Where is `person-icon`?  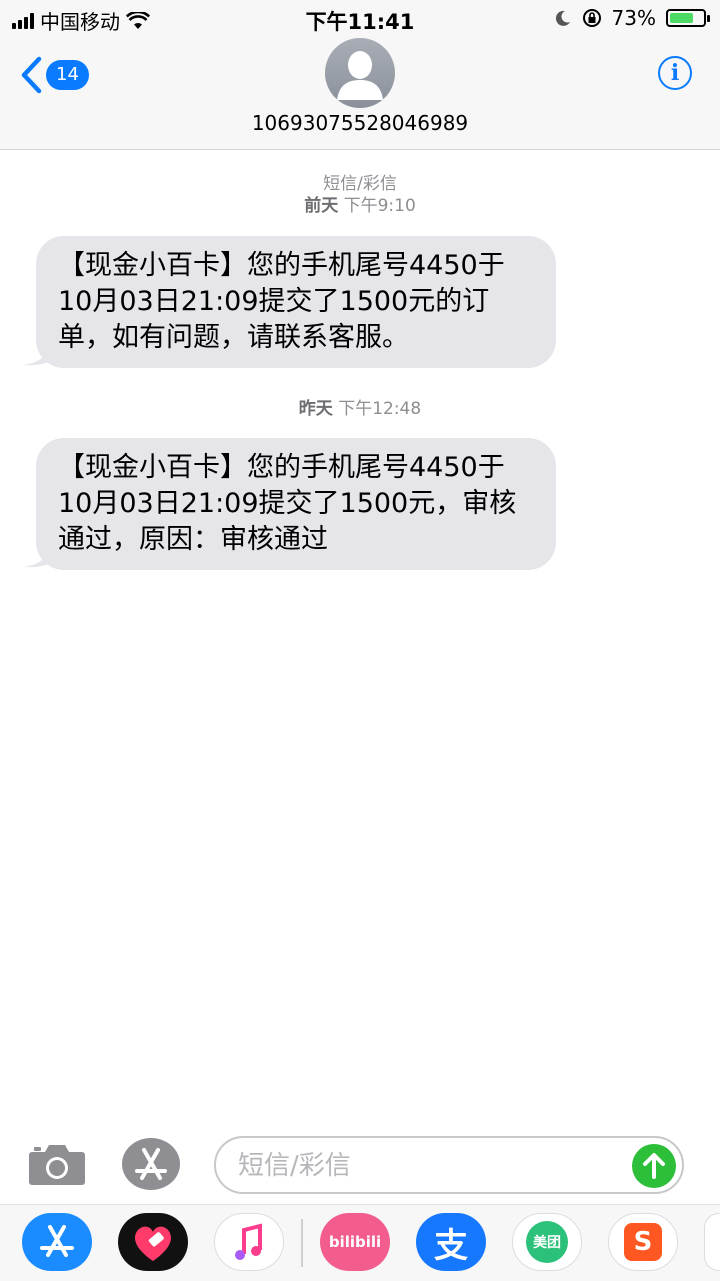
person-icon is located at coordinates (360, 75).